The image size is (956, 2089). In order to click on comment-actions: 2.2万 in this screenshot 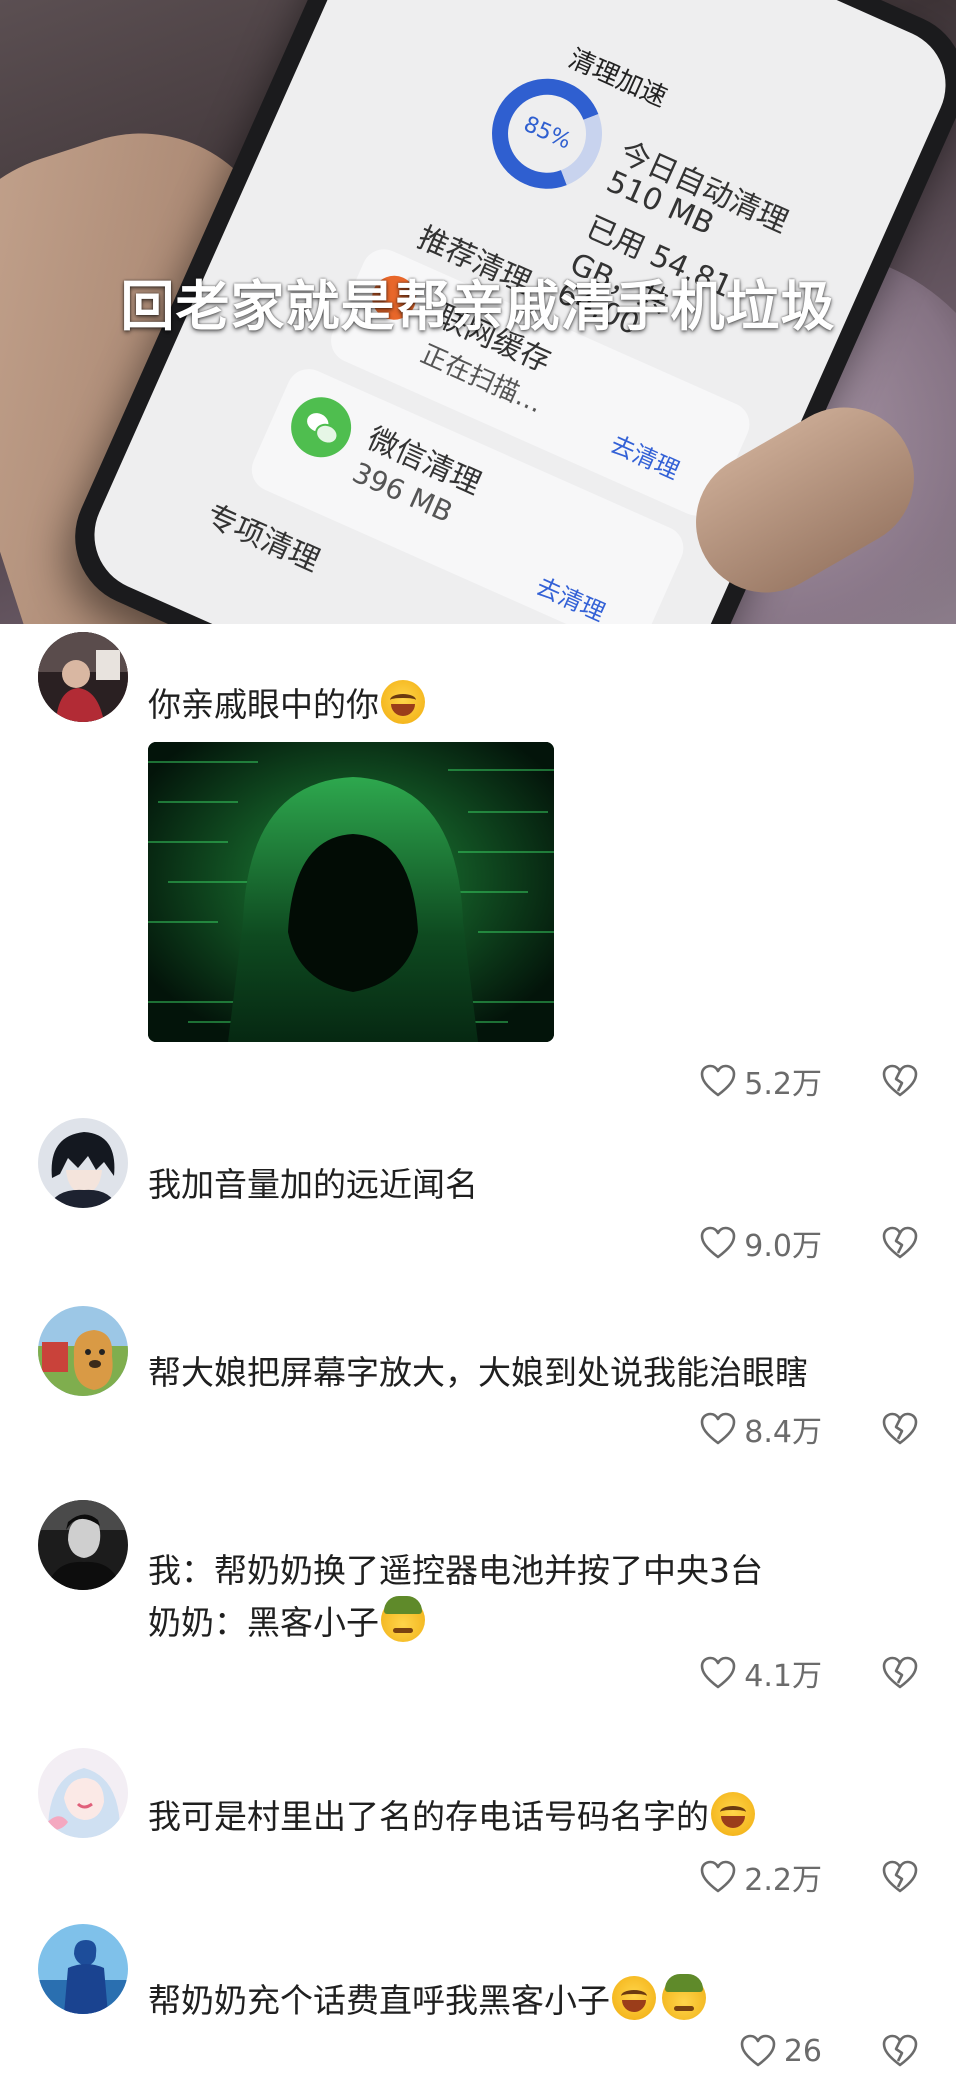, I will do `click(809, 1877)`.